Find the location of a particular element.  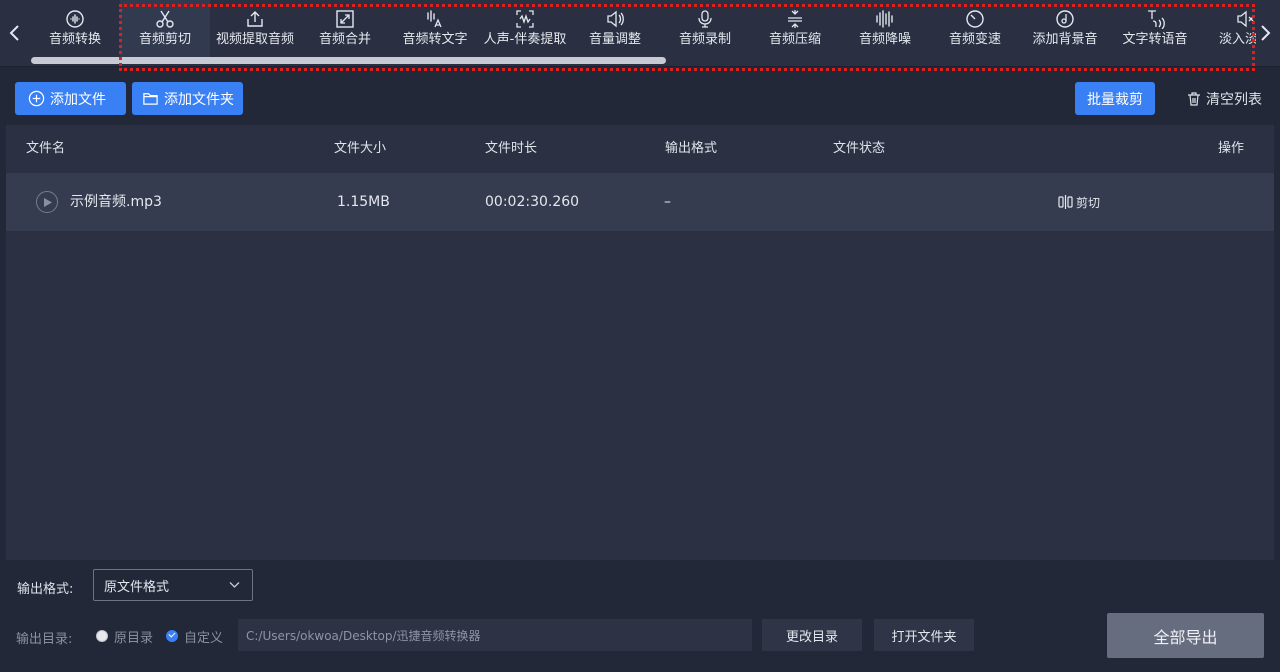

add-file-button: 添加文件 is located at coordinates (70, 98).